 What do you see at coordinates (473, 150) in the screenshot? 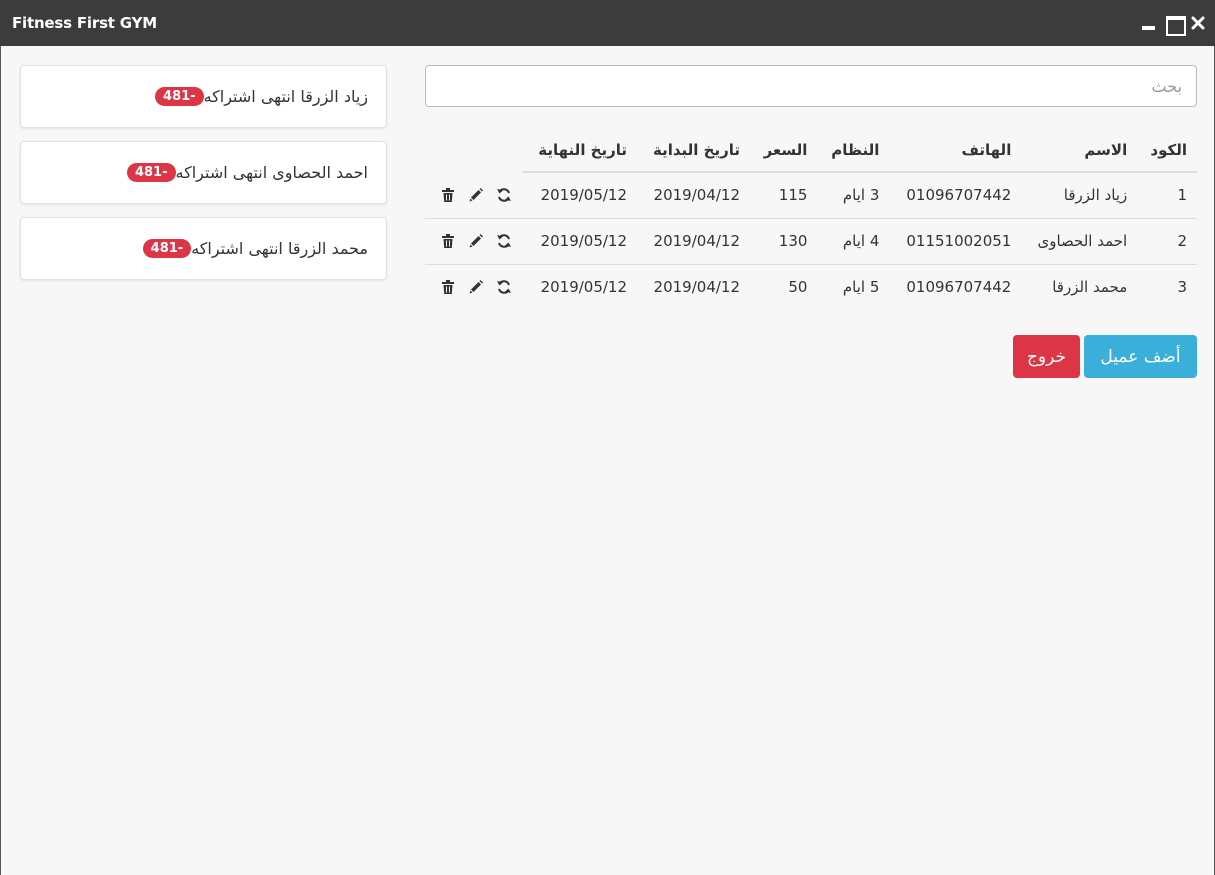
I see `column-header-actions` at bounding box center [473, 150].